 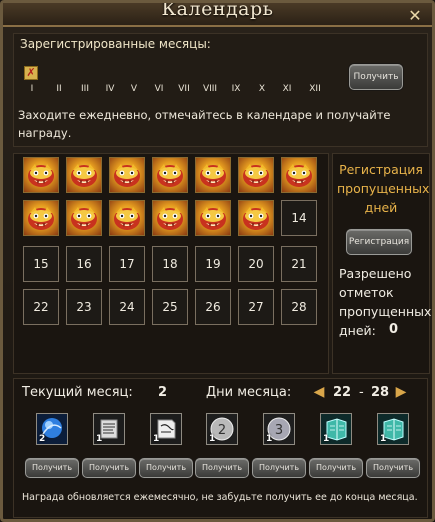 What do you see at coordinates (59, 89) in the screenshot?
I see `month-numeral: II` at bounding box center [59, 89].